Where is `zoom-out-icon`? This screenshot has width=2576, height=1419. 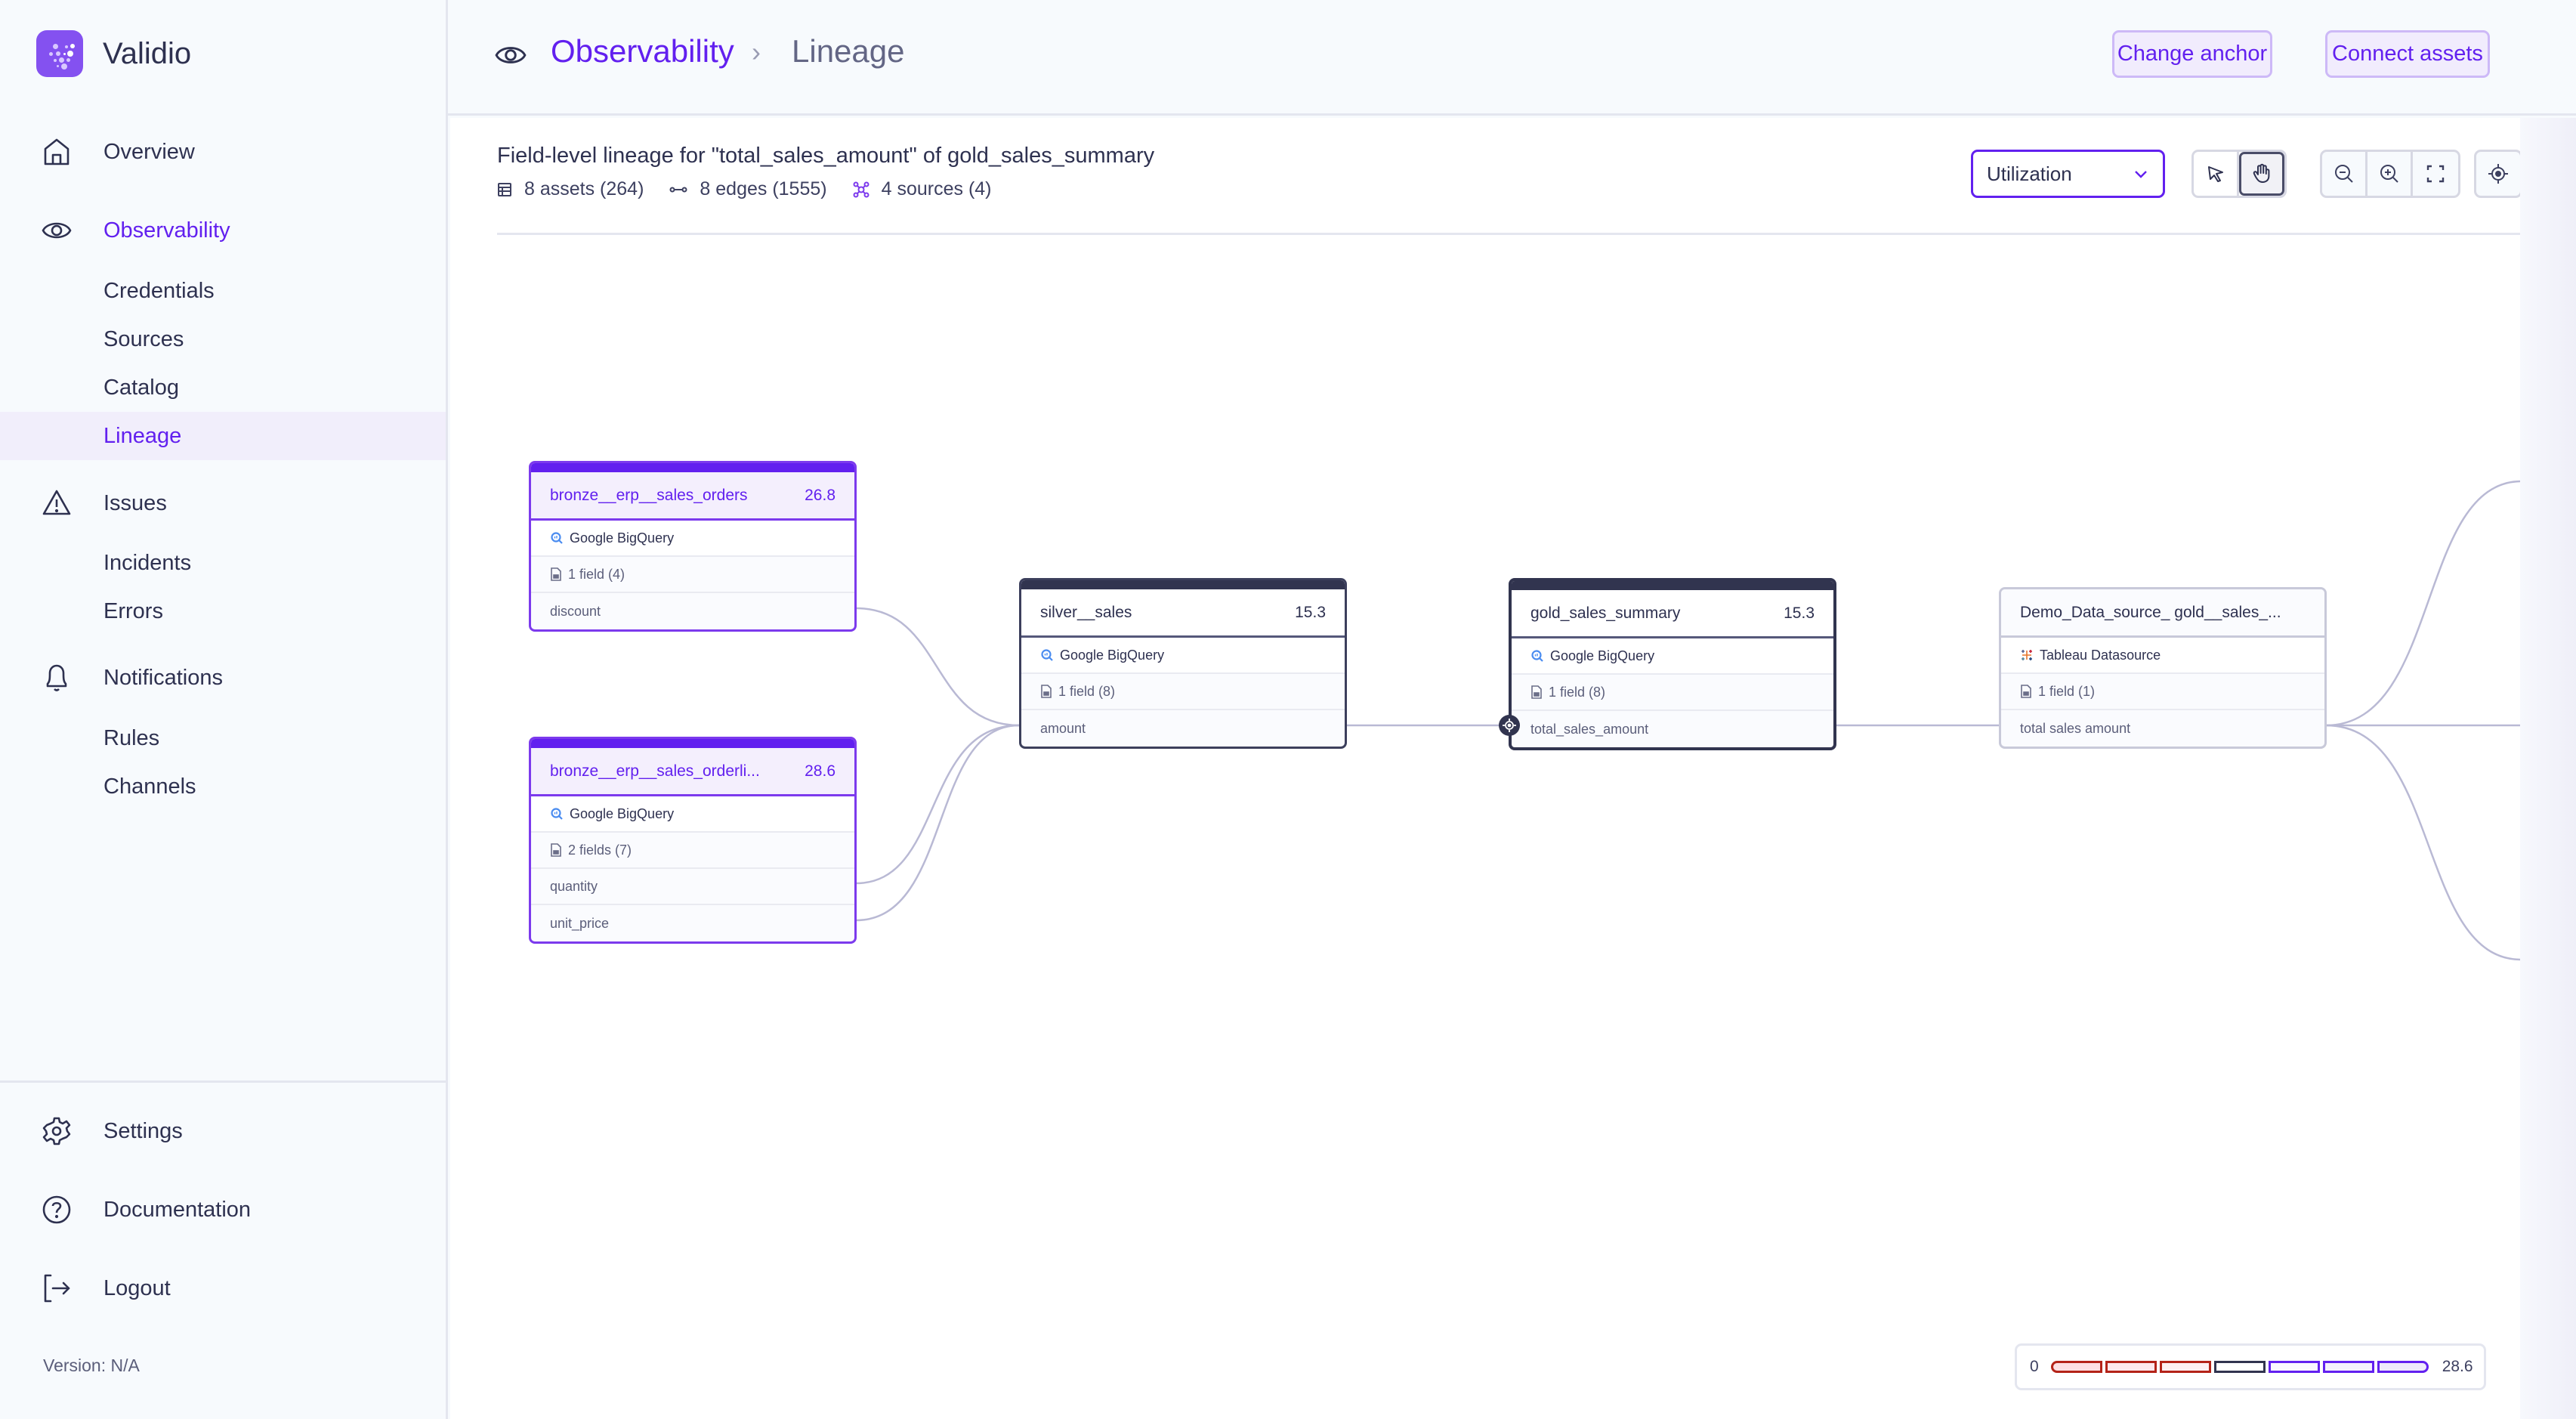 zoom-out-icon is located at coordinates (2343, 174).